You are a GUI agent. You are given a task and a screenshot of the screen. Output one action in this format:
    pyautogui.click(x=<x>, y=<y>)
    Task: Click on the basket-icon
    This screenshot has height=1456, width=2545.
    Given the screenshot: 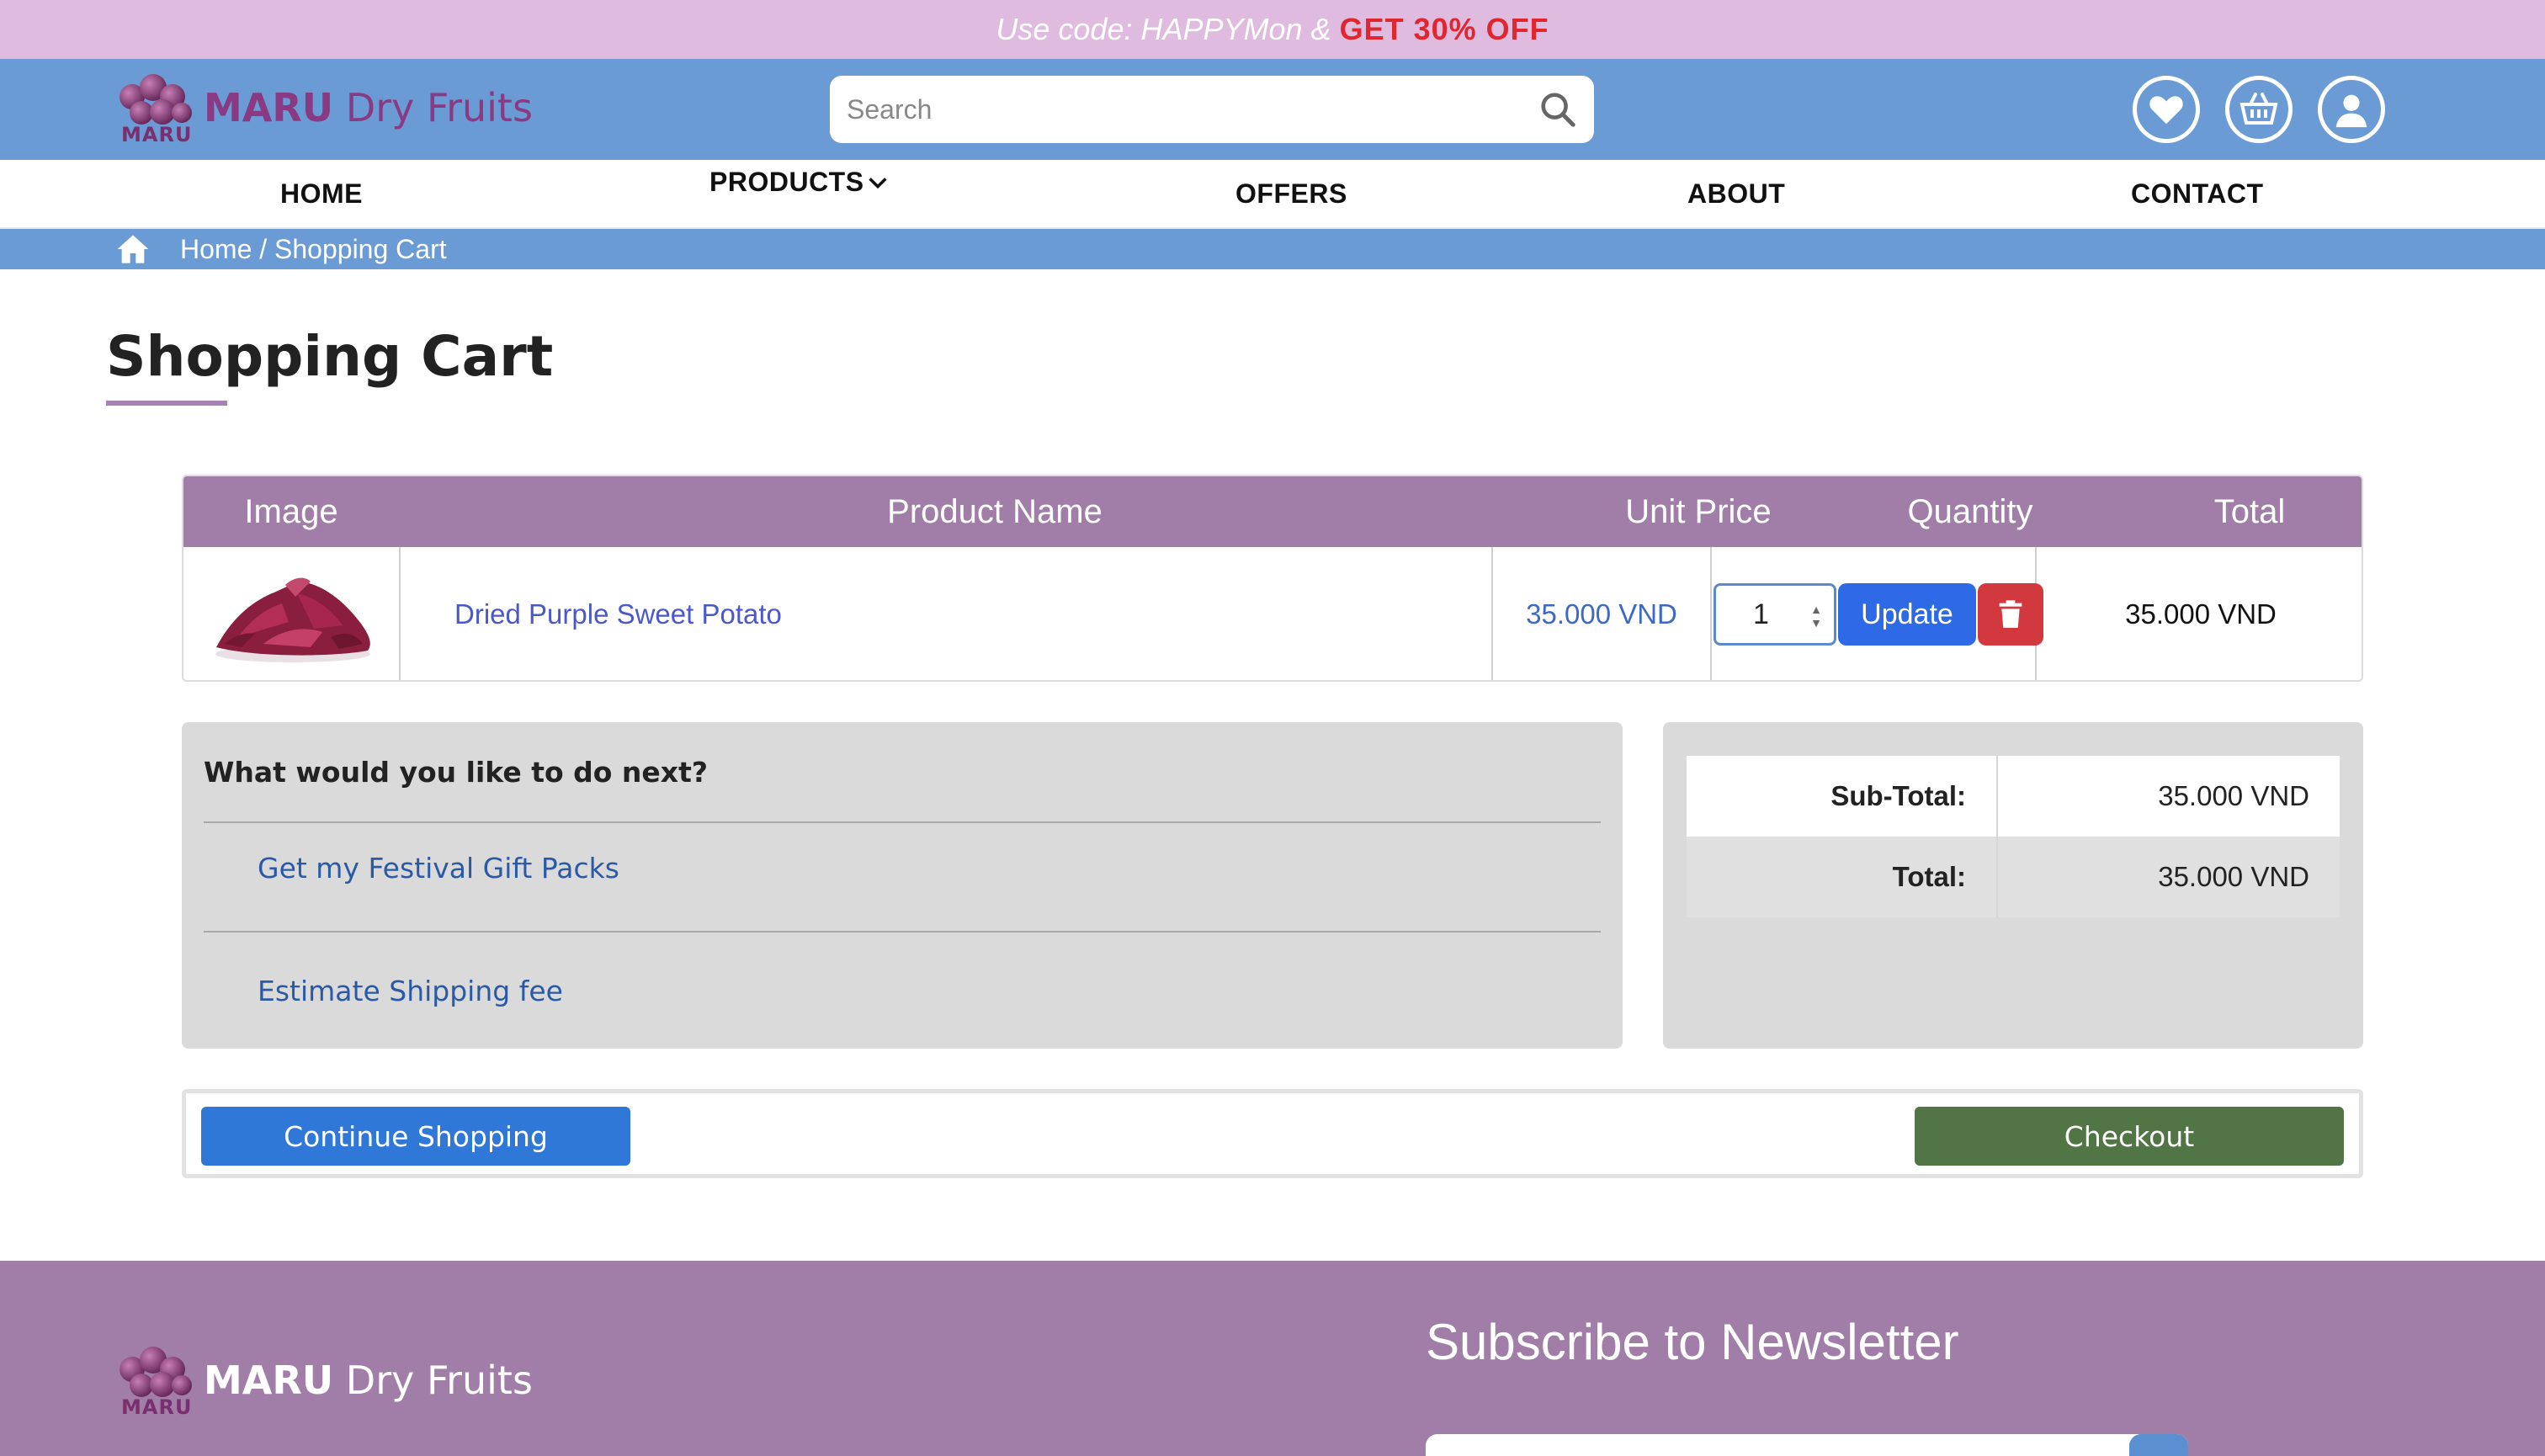 What is the action you would take?
    pyautogui.click(x=2259, y=109)
    